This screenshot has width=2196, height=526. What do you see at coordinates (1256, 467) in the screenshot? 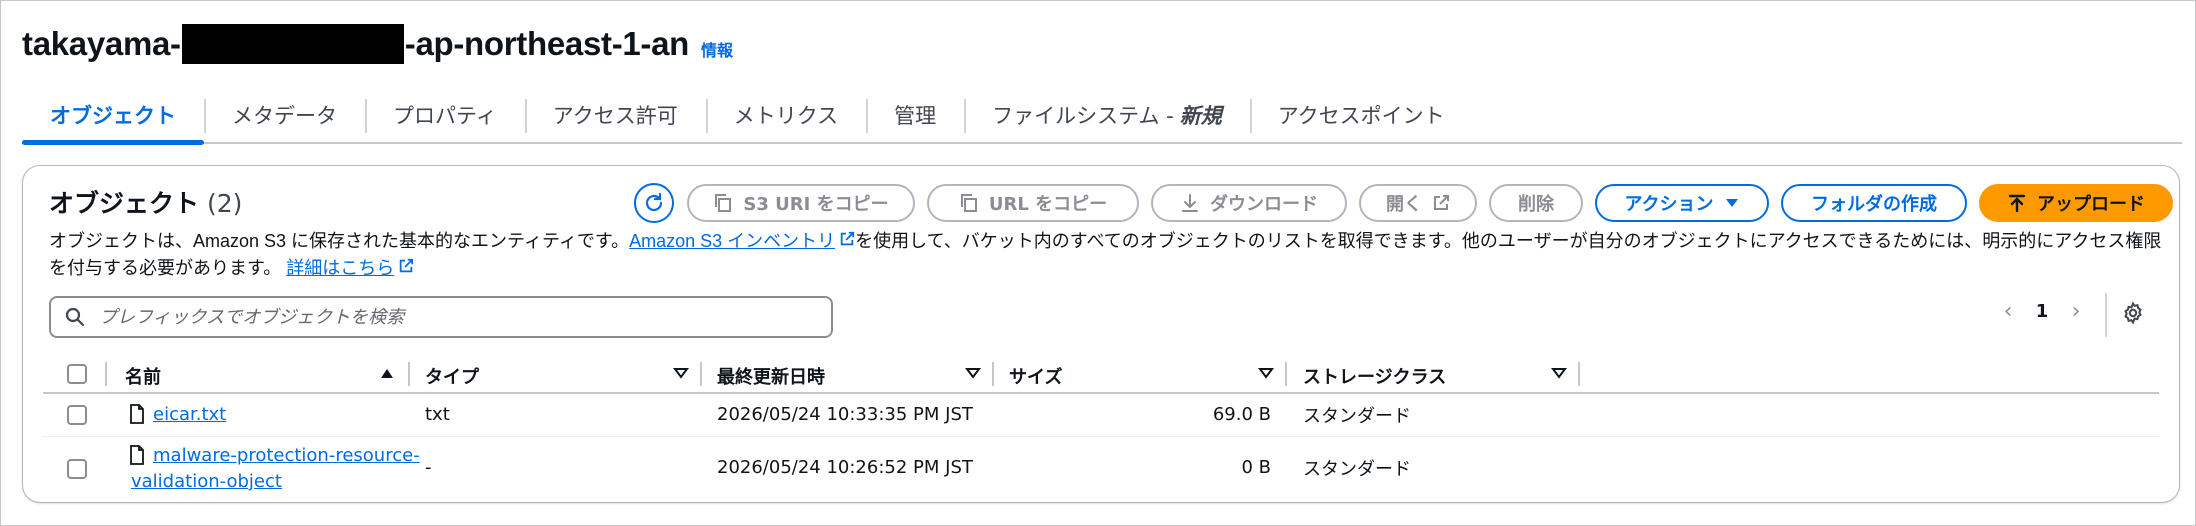
I see `object-size: 0 B` at bounding box center [1256, 467].